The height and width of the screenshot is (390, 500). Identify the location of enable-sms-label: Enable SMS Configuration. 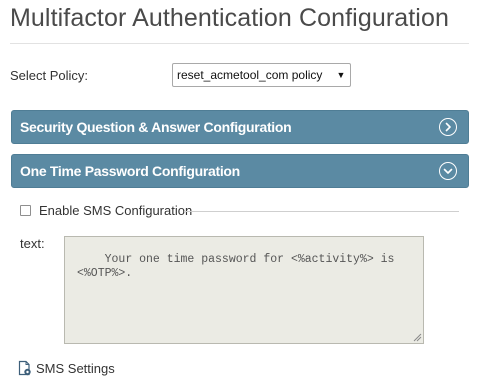
(115, 210).